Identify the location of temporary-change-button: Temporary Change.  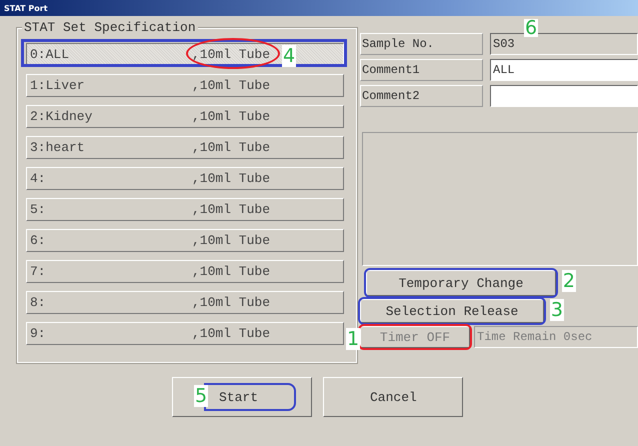
(461, 283).